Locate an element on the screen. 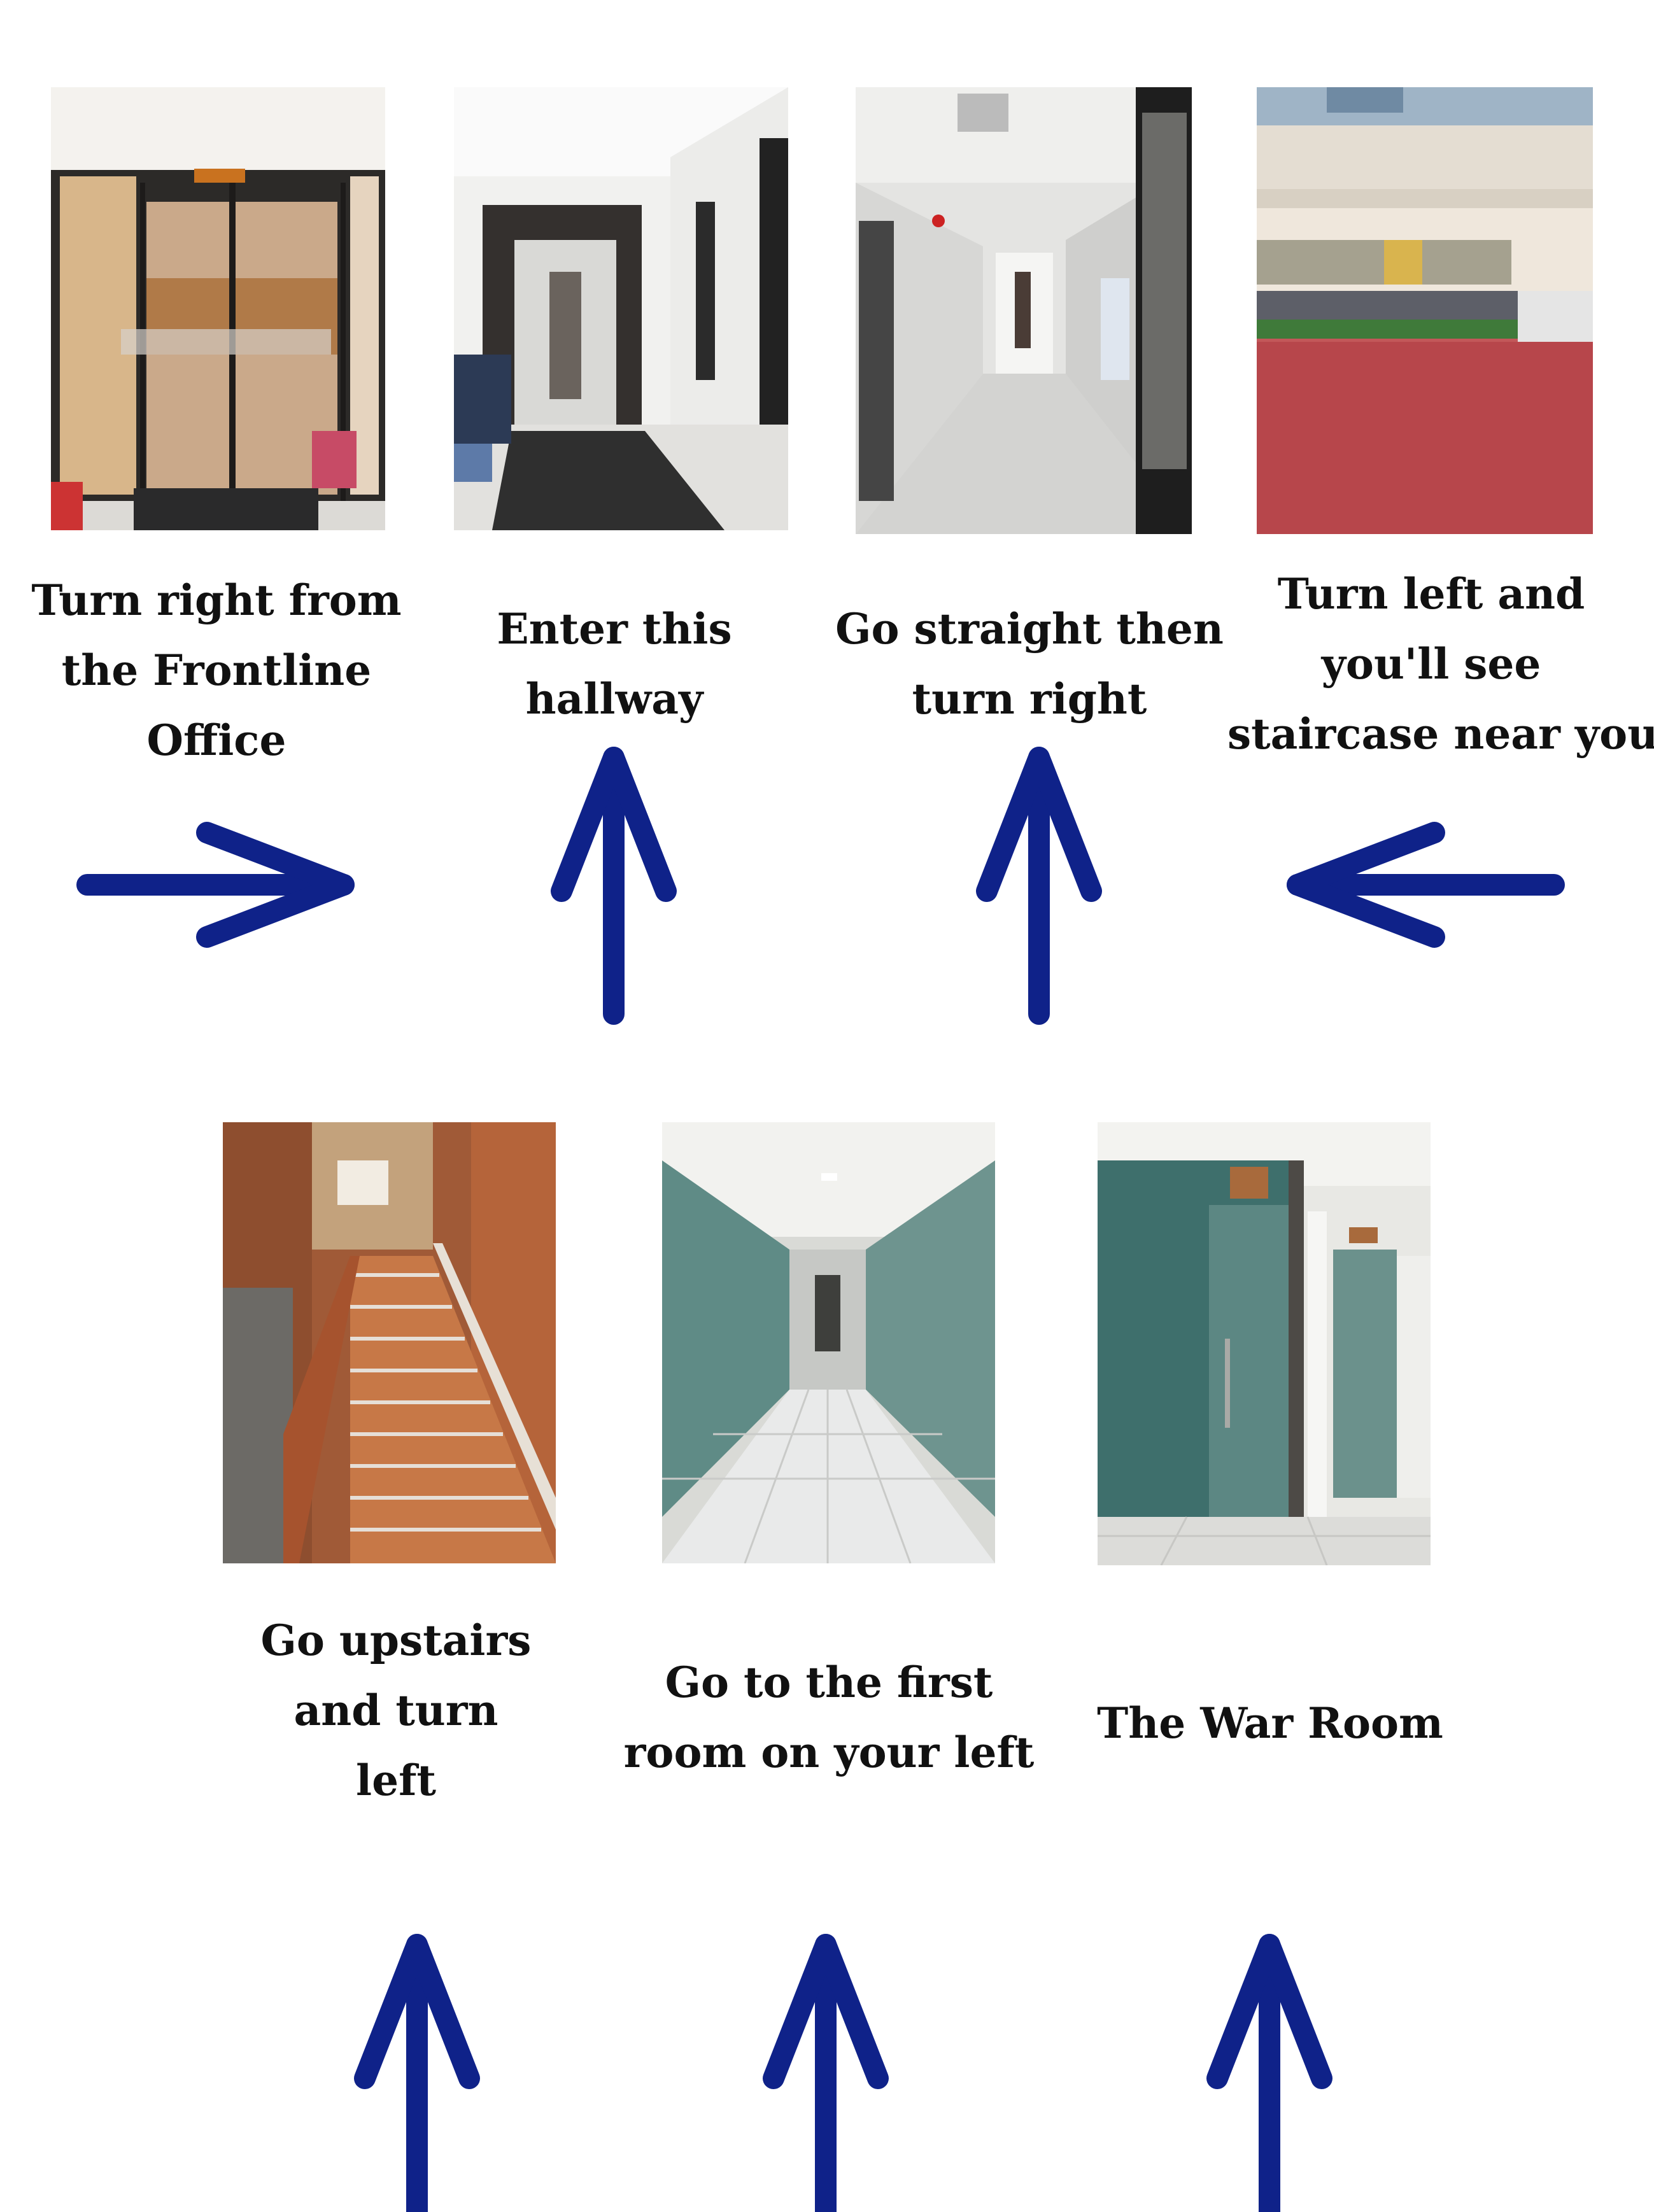 The height and width of the screenshot is (2212, 1654). step-6-caption: Go to the first room on your left is located at coordinates (829, 1717).